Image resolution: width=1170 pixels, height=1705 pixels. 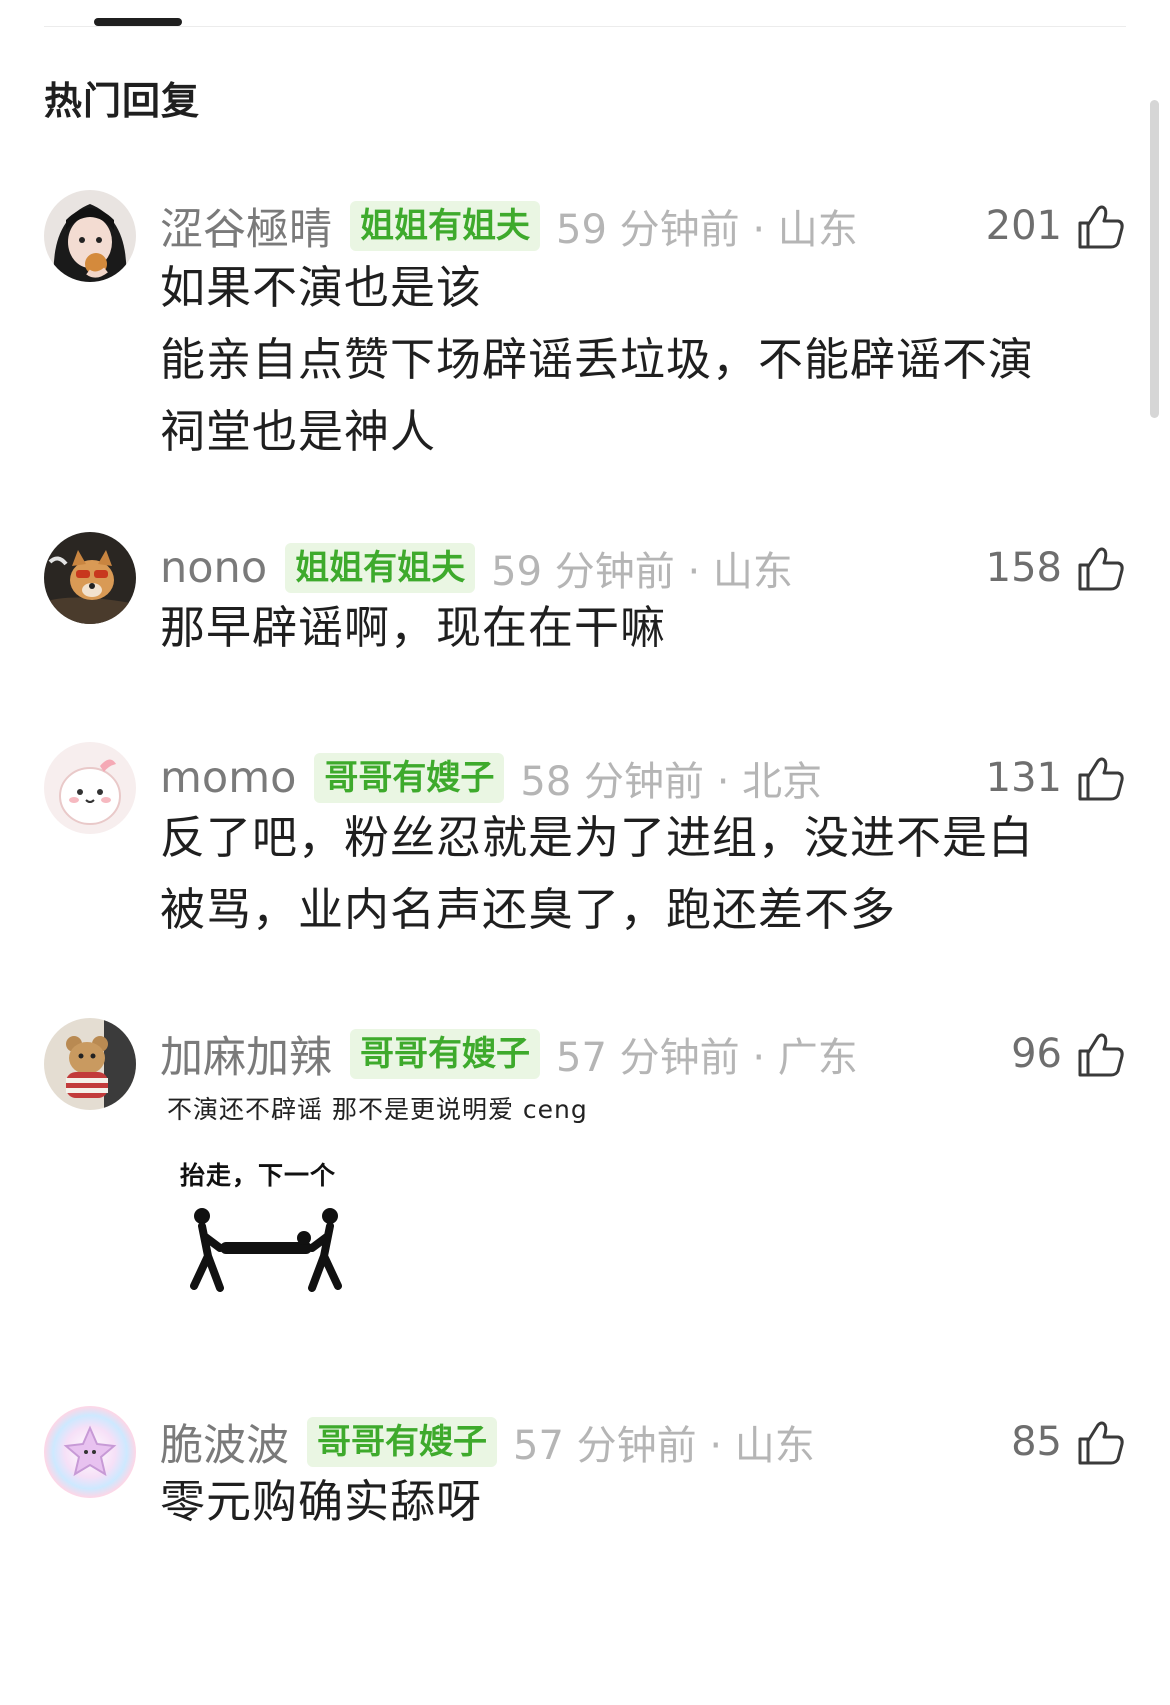 I want to click on comment-text: 那早辟谣啊，现在在干嘛, so click(x=625, y=628).